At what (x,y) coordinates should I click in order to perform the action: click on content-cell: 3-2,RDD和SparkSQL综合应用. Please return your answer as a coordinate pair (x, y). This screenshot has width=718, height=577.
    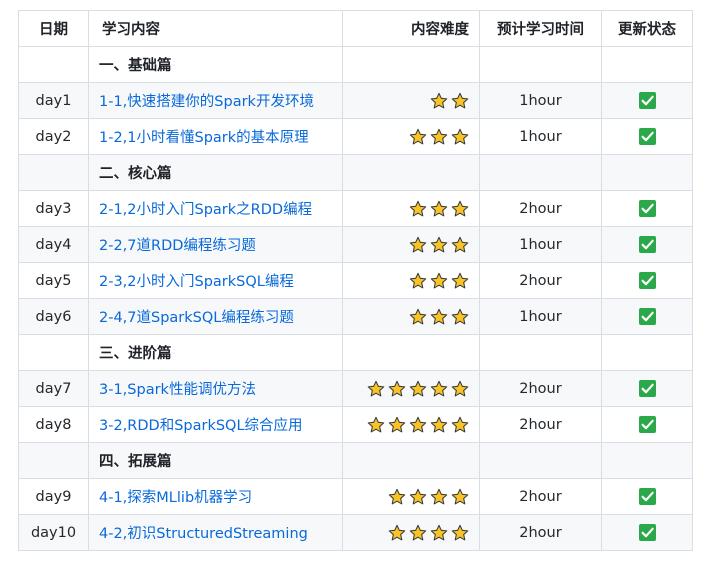
    Looking at the image, I should click on (215, 424).